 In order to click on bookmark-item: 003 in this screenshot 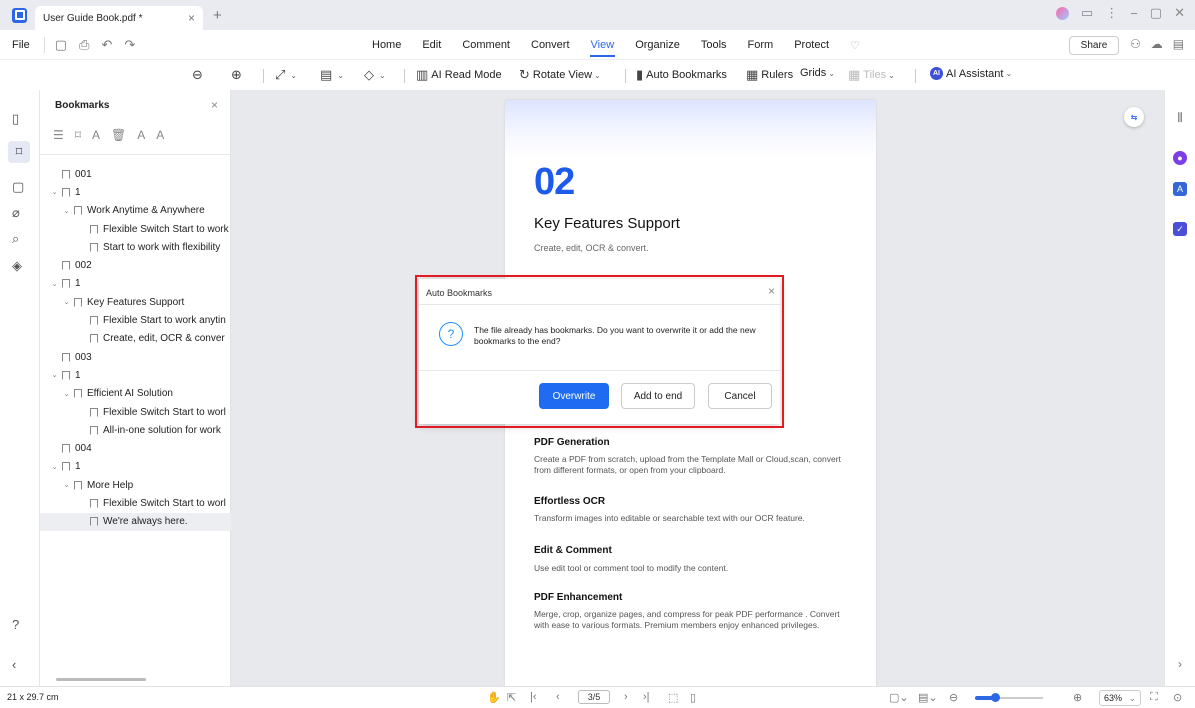, I will do `click(135, 357)`.